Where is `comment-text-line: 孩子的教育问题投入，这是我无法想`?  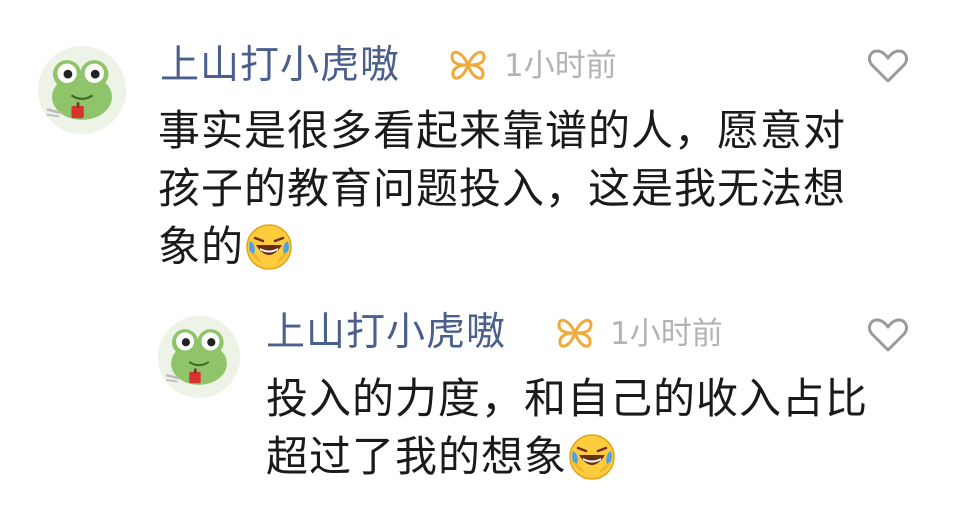
comment-text-line: 孩子的教育问题投入，这是我无法想 is located at coordinates (502, 188).